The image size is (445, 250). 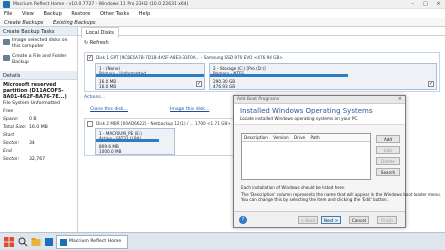 What do you see at coordinates (20, 115) in the screenshot?
I see `details-free-space: Free Space: 0 B` at bounding box center [20, 115].